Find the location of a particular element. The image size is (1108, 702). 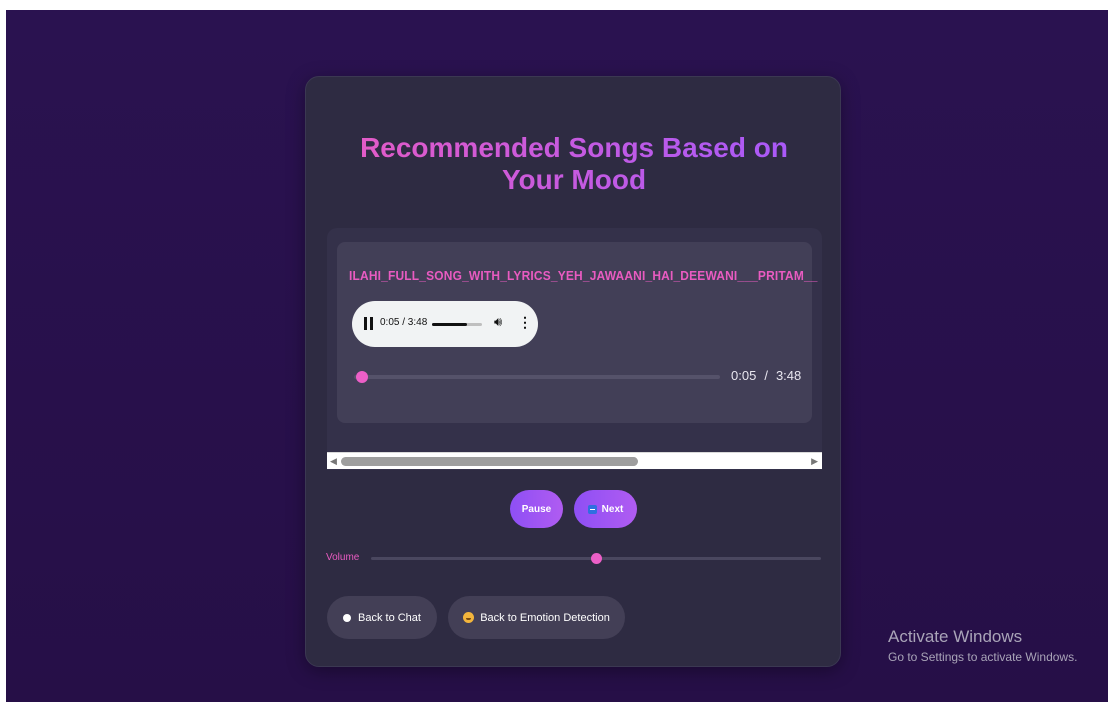

watermark-subtitle: Go to Settings to activate Windows. is located at coordinates (983, 657).